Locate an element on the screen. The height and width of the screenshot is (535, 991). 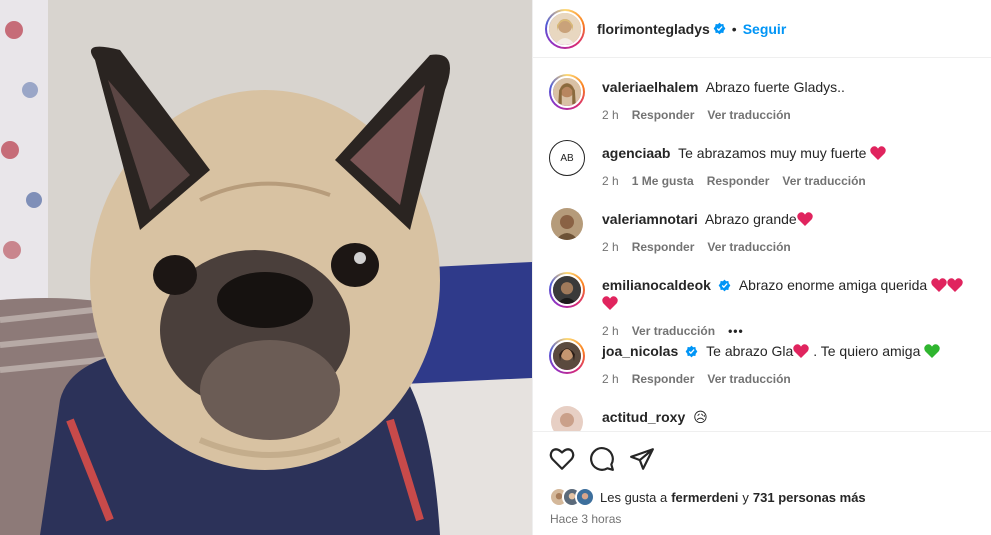
comment-body-part2: . Te quiero amiga is located at coordinates (867, 351).